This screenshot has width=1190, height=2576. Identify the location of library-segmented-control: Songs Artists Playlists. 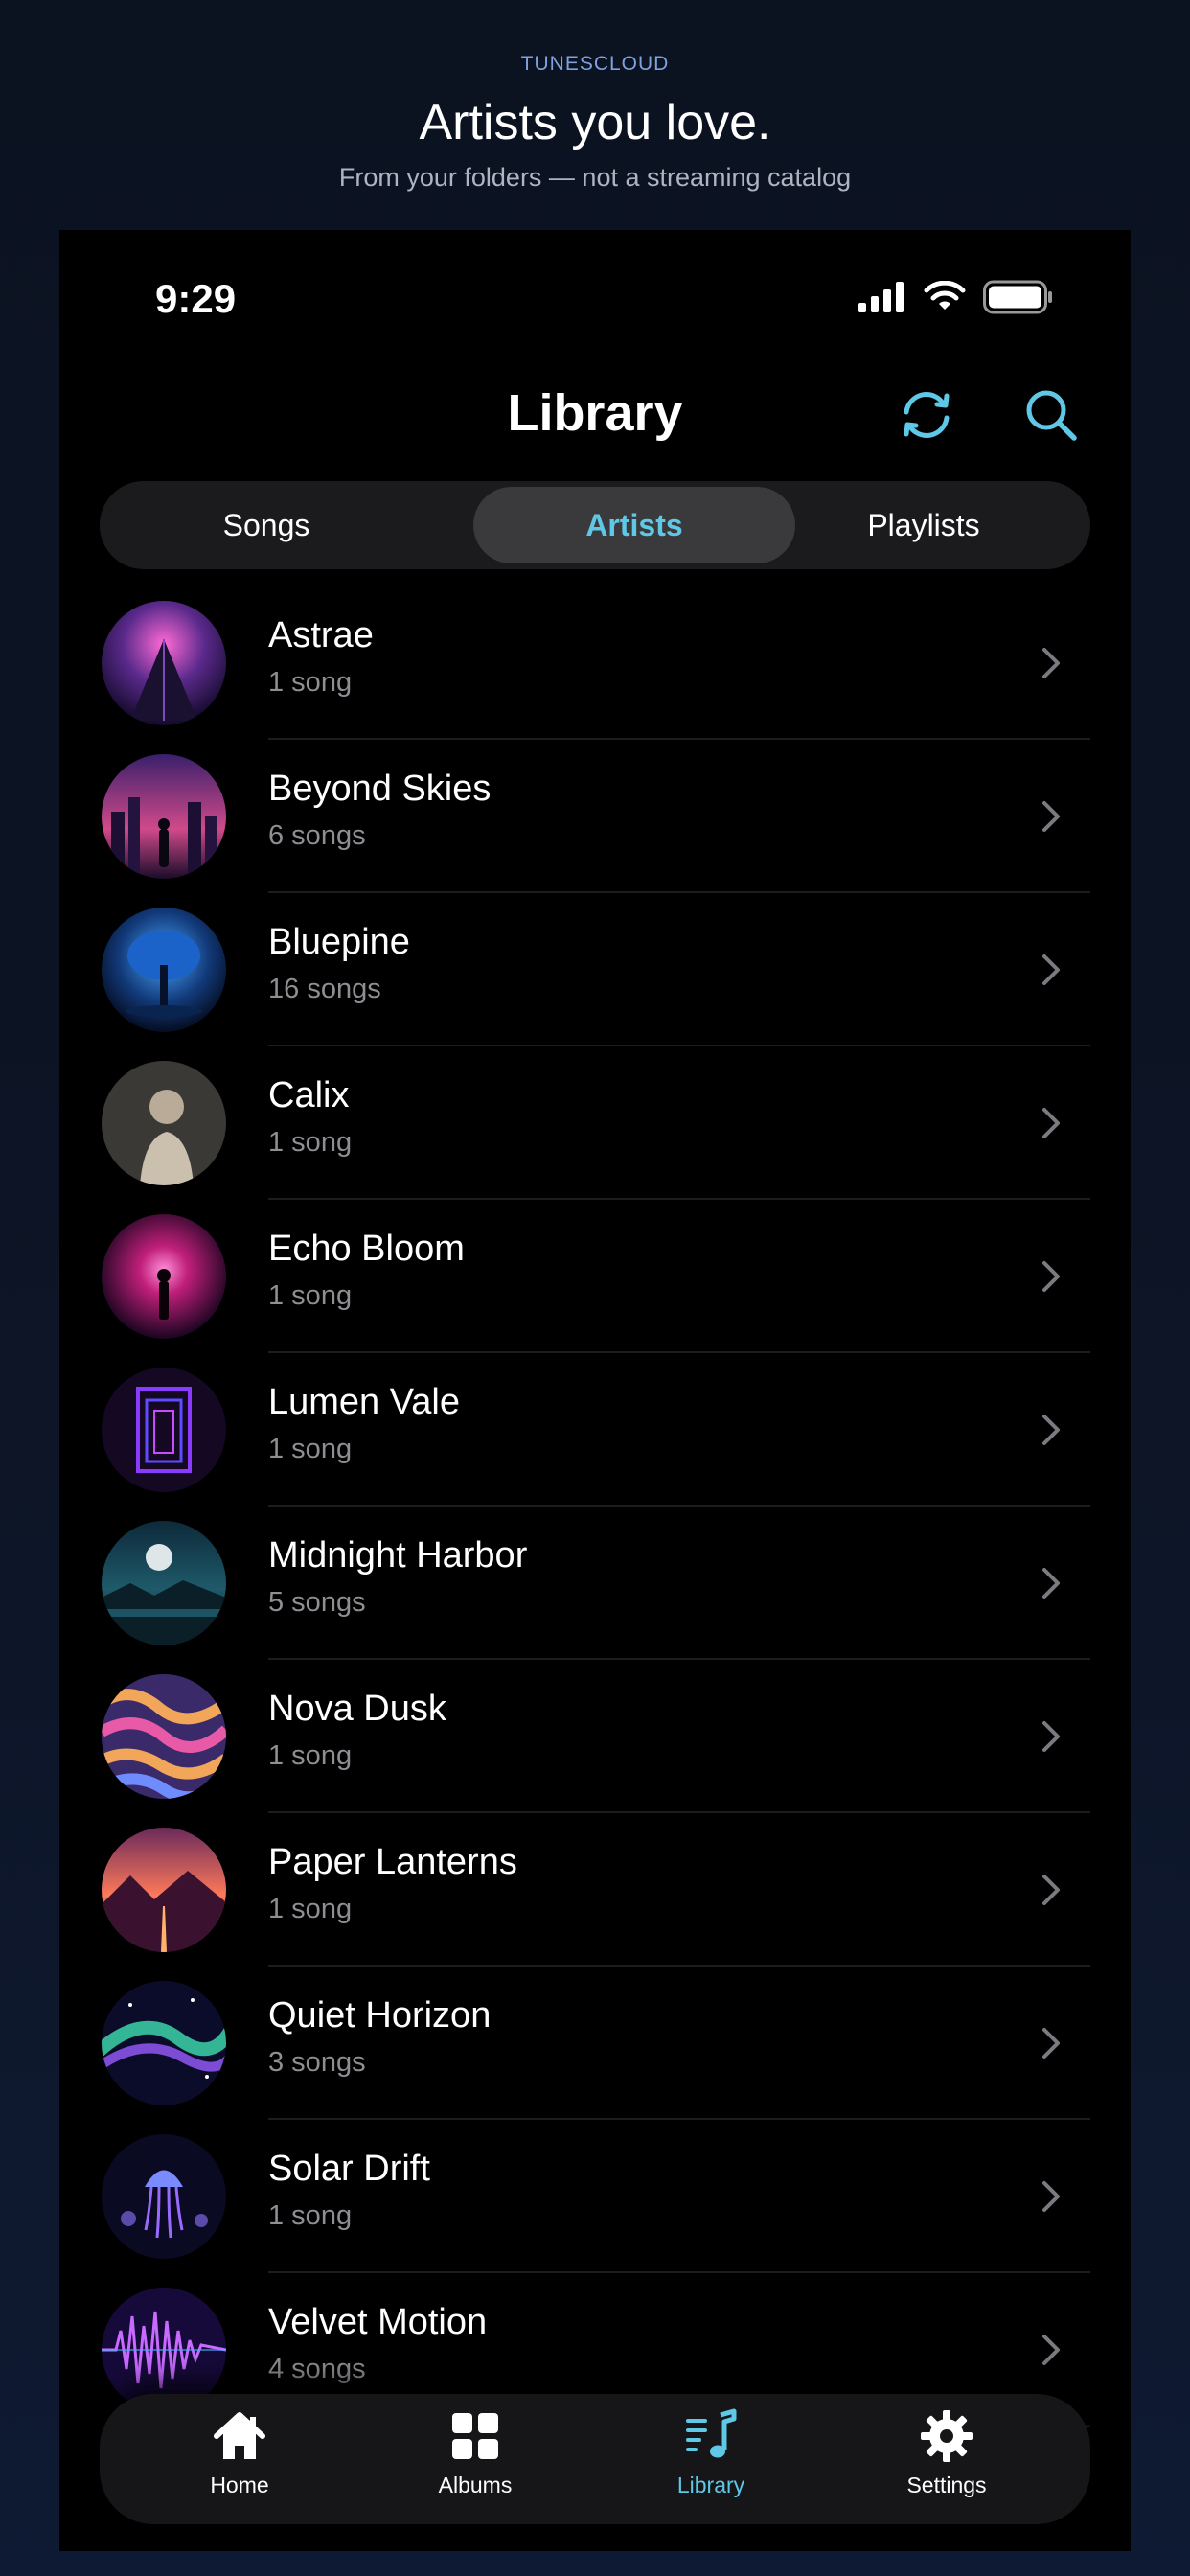
(595, 525).